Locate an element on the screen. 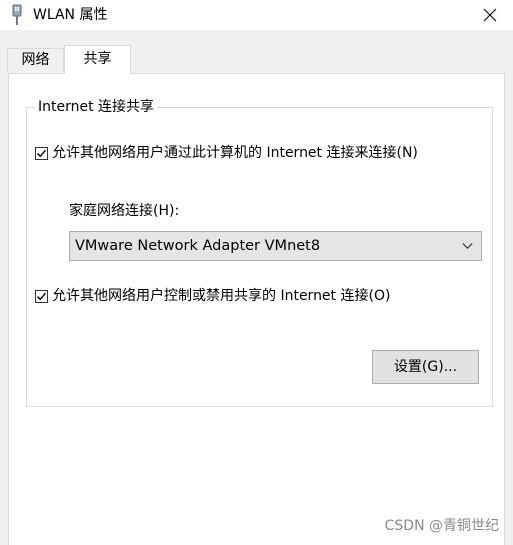 Image resolution: width=513 pixels, height=545 pixels. tab-network: 网络 is located at coordinates (35, 60).